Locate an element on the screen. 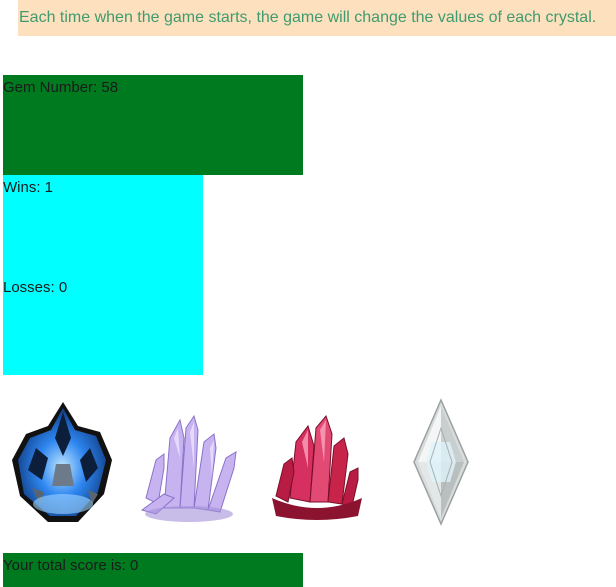  losses-text: Losses: 0 is located at coordinates (35, 287).